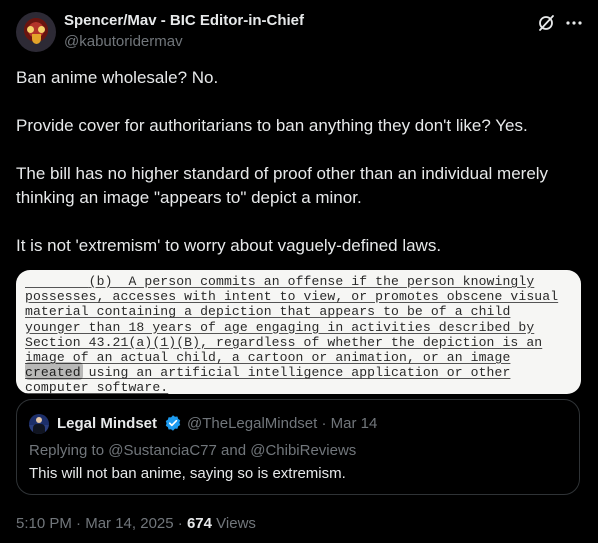 The image size is (598, 543). What do you see at coordinates (117, 77) in the screenshot?
I see `tweet-paragraph: Ban anime wholesale? No.` at bounding box center [117, 77].